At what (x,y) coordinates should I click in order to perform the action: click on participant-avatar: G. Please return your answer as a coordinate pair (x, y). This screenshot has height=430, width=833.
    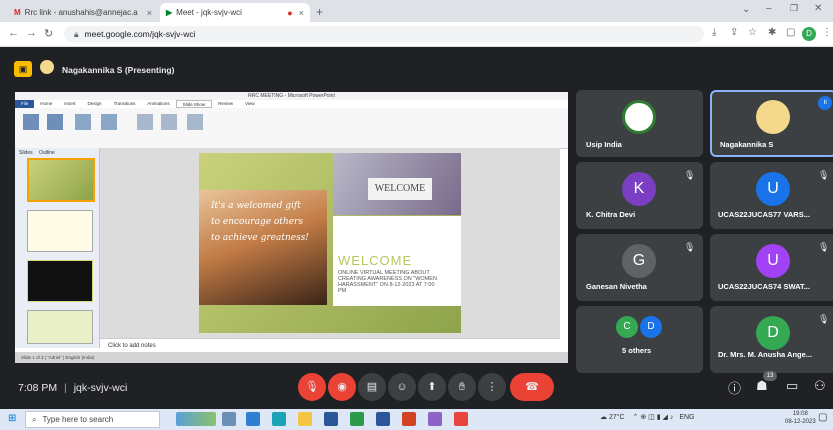
    Looking at the image, I should click on (639, 261).